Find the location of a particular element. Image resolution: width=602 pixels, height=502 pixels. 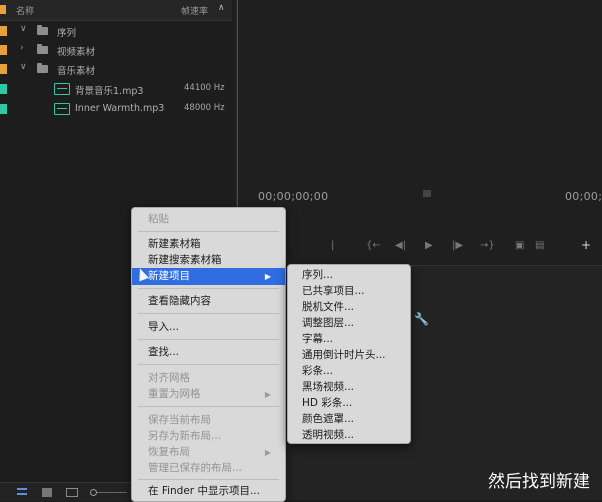

bin-label: 序列 is located at coordinates (67, 33).